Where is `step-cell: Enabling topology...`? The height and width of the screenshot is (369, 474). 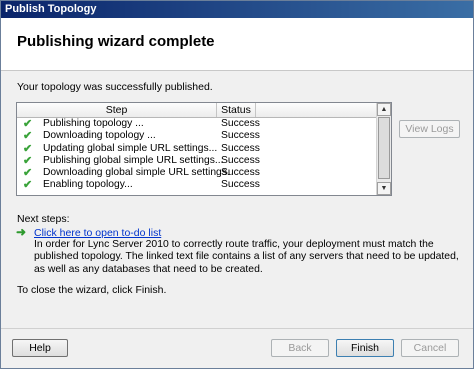
step-cell: Enabling topology... is located at coordinates (88, 185).